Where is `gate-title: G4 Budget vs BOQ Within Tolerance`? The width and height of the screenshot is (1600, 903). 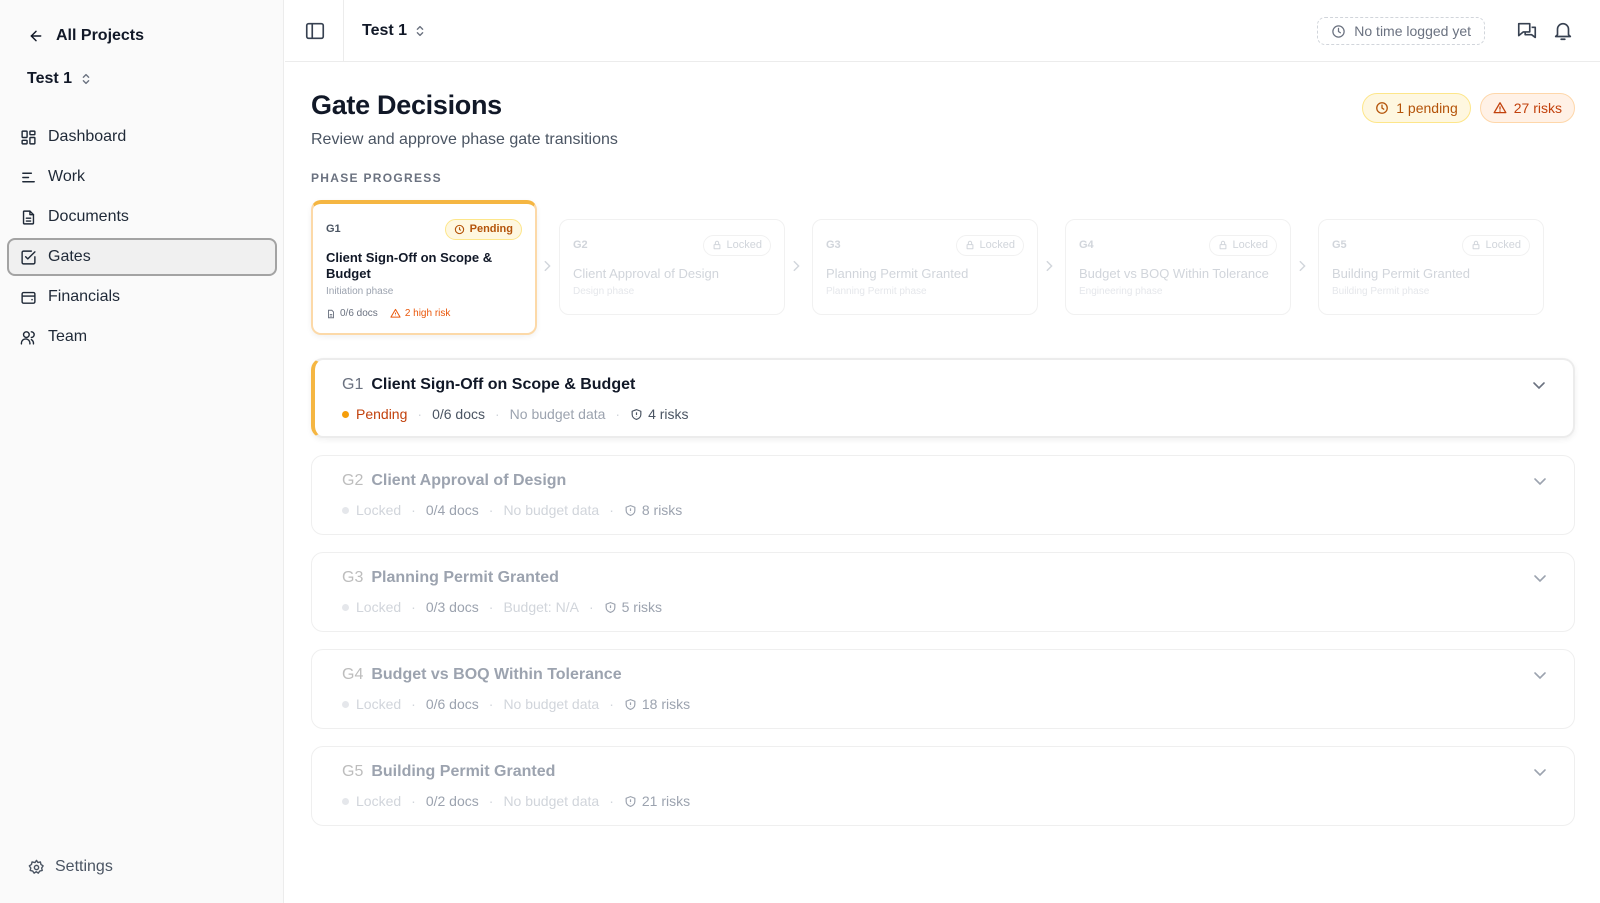
gate-title: G4 Budget vs BOQ Within Tolerance is located at coordinates (482, 675).